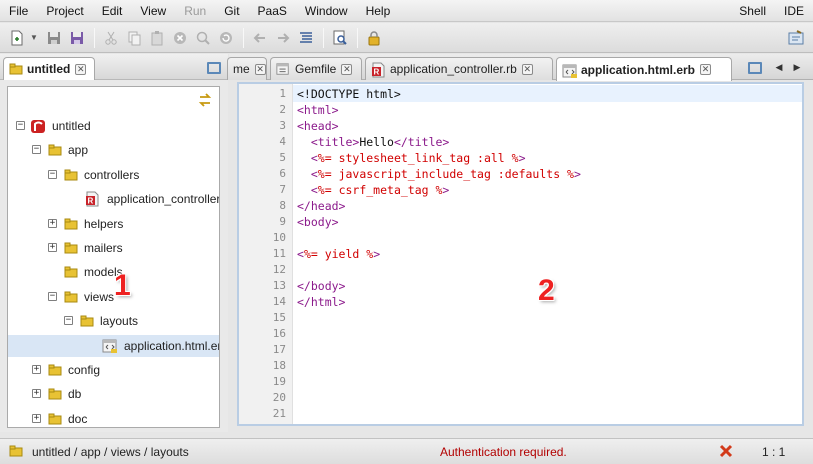  I want to click on menu-run: Run, so click(195, 11).